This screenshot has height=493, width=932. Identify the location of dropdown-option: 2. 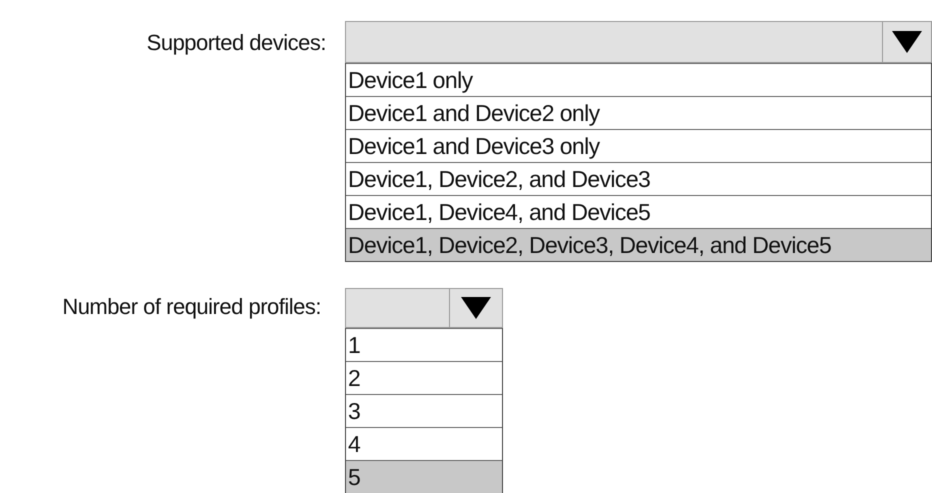
(424, 377).